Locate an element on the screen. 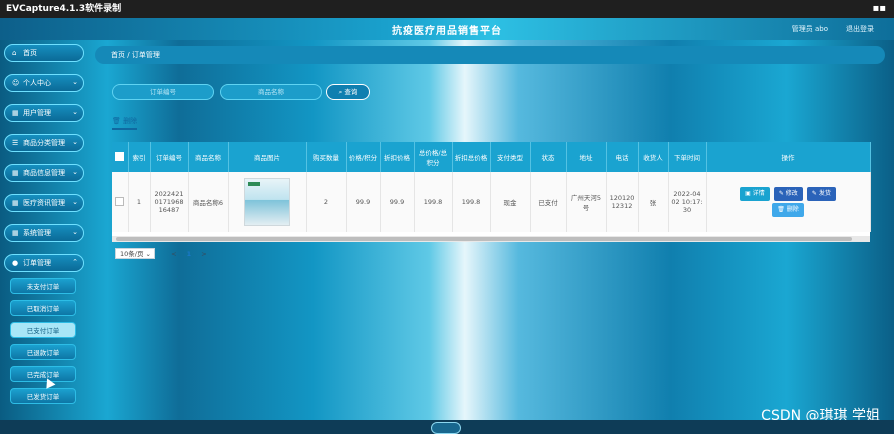 This screenshot has width=894, height=434. site-title: 抗疫医疗用品销售平台 is located at coordinates (447, 31).